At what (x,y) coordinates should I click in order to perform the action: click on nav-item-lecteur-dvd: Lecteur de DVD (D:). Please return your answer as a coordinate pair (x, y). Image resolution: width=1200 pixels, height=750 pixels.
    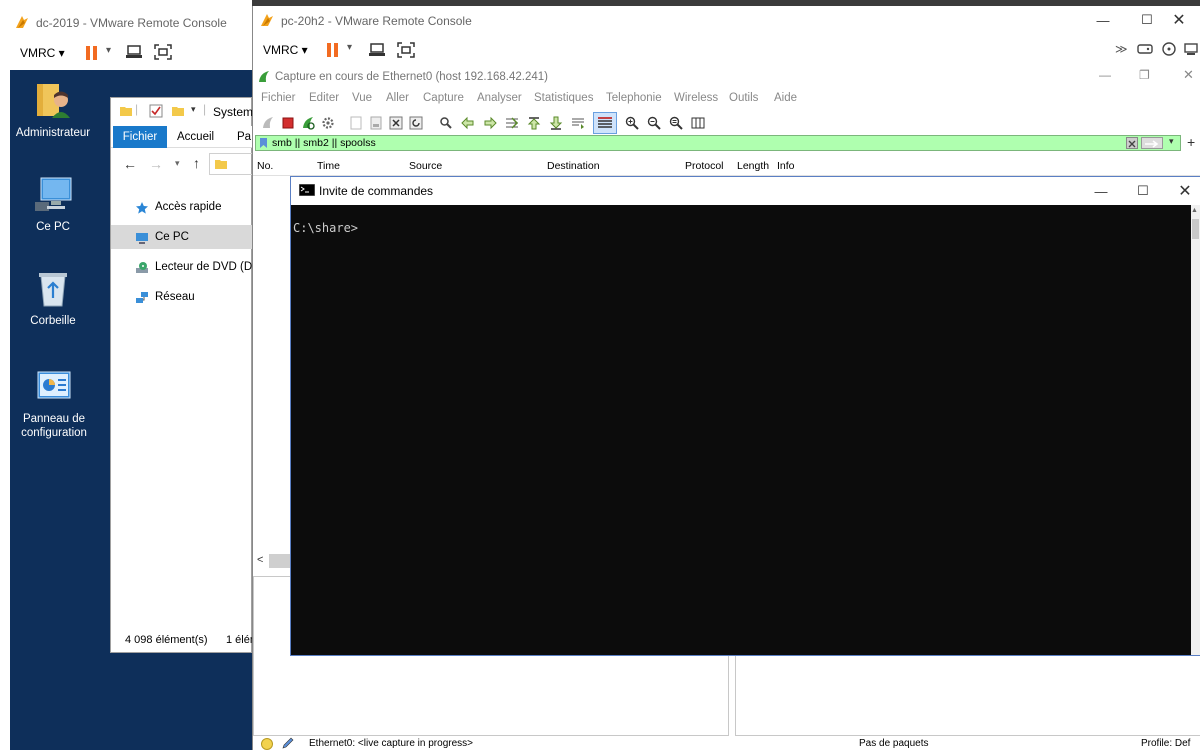
    Looking at the image, I should click on (182, 267).